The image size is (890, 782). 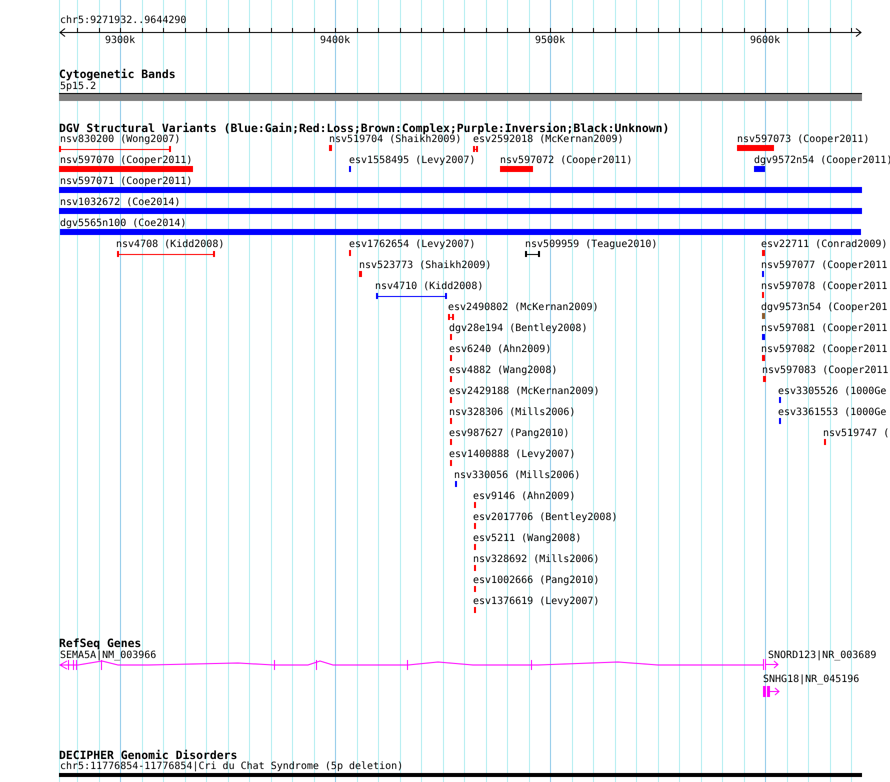 What do you see at coordinates (120, 41) in the screenshot?
I see `ruler-tick-label: 9300k` at bounding box center [120, 41].